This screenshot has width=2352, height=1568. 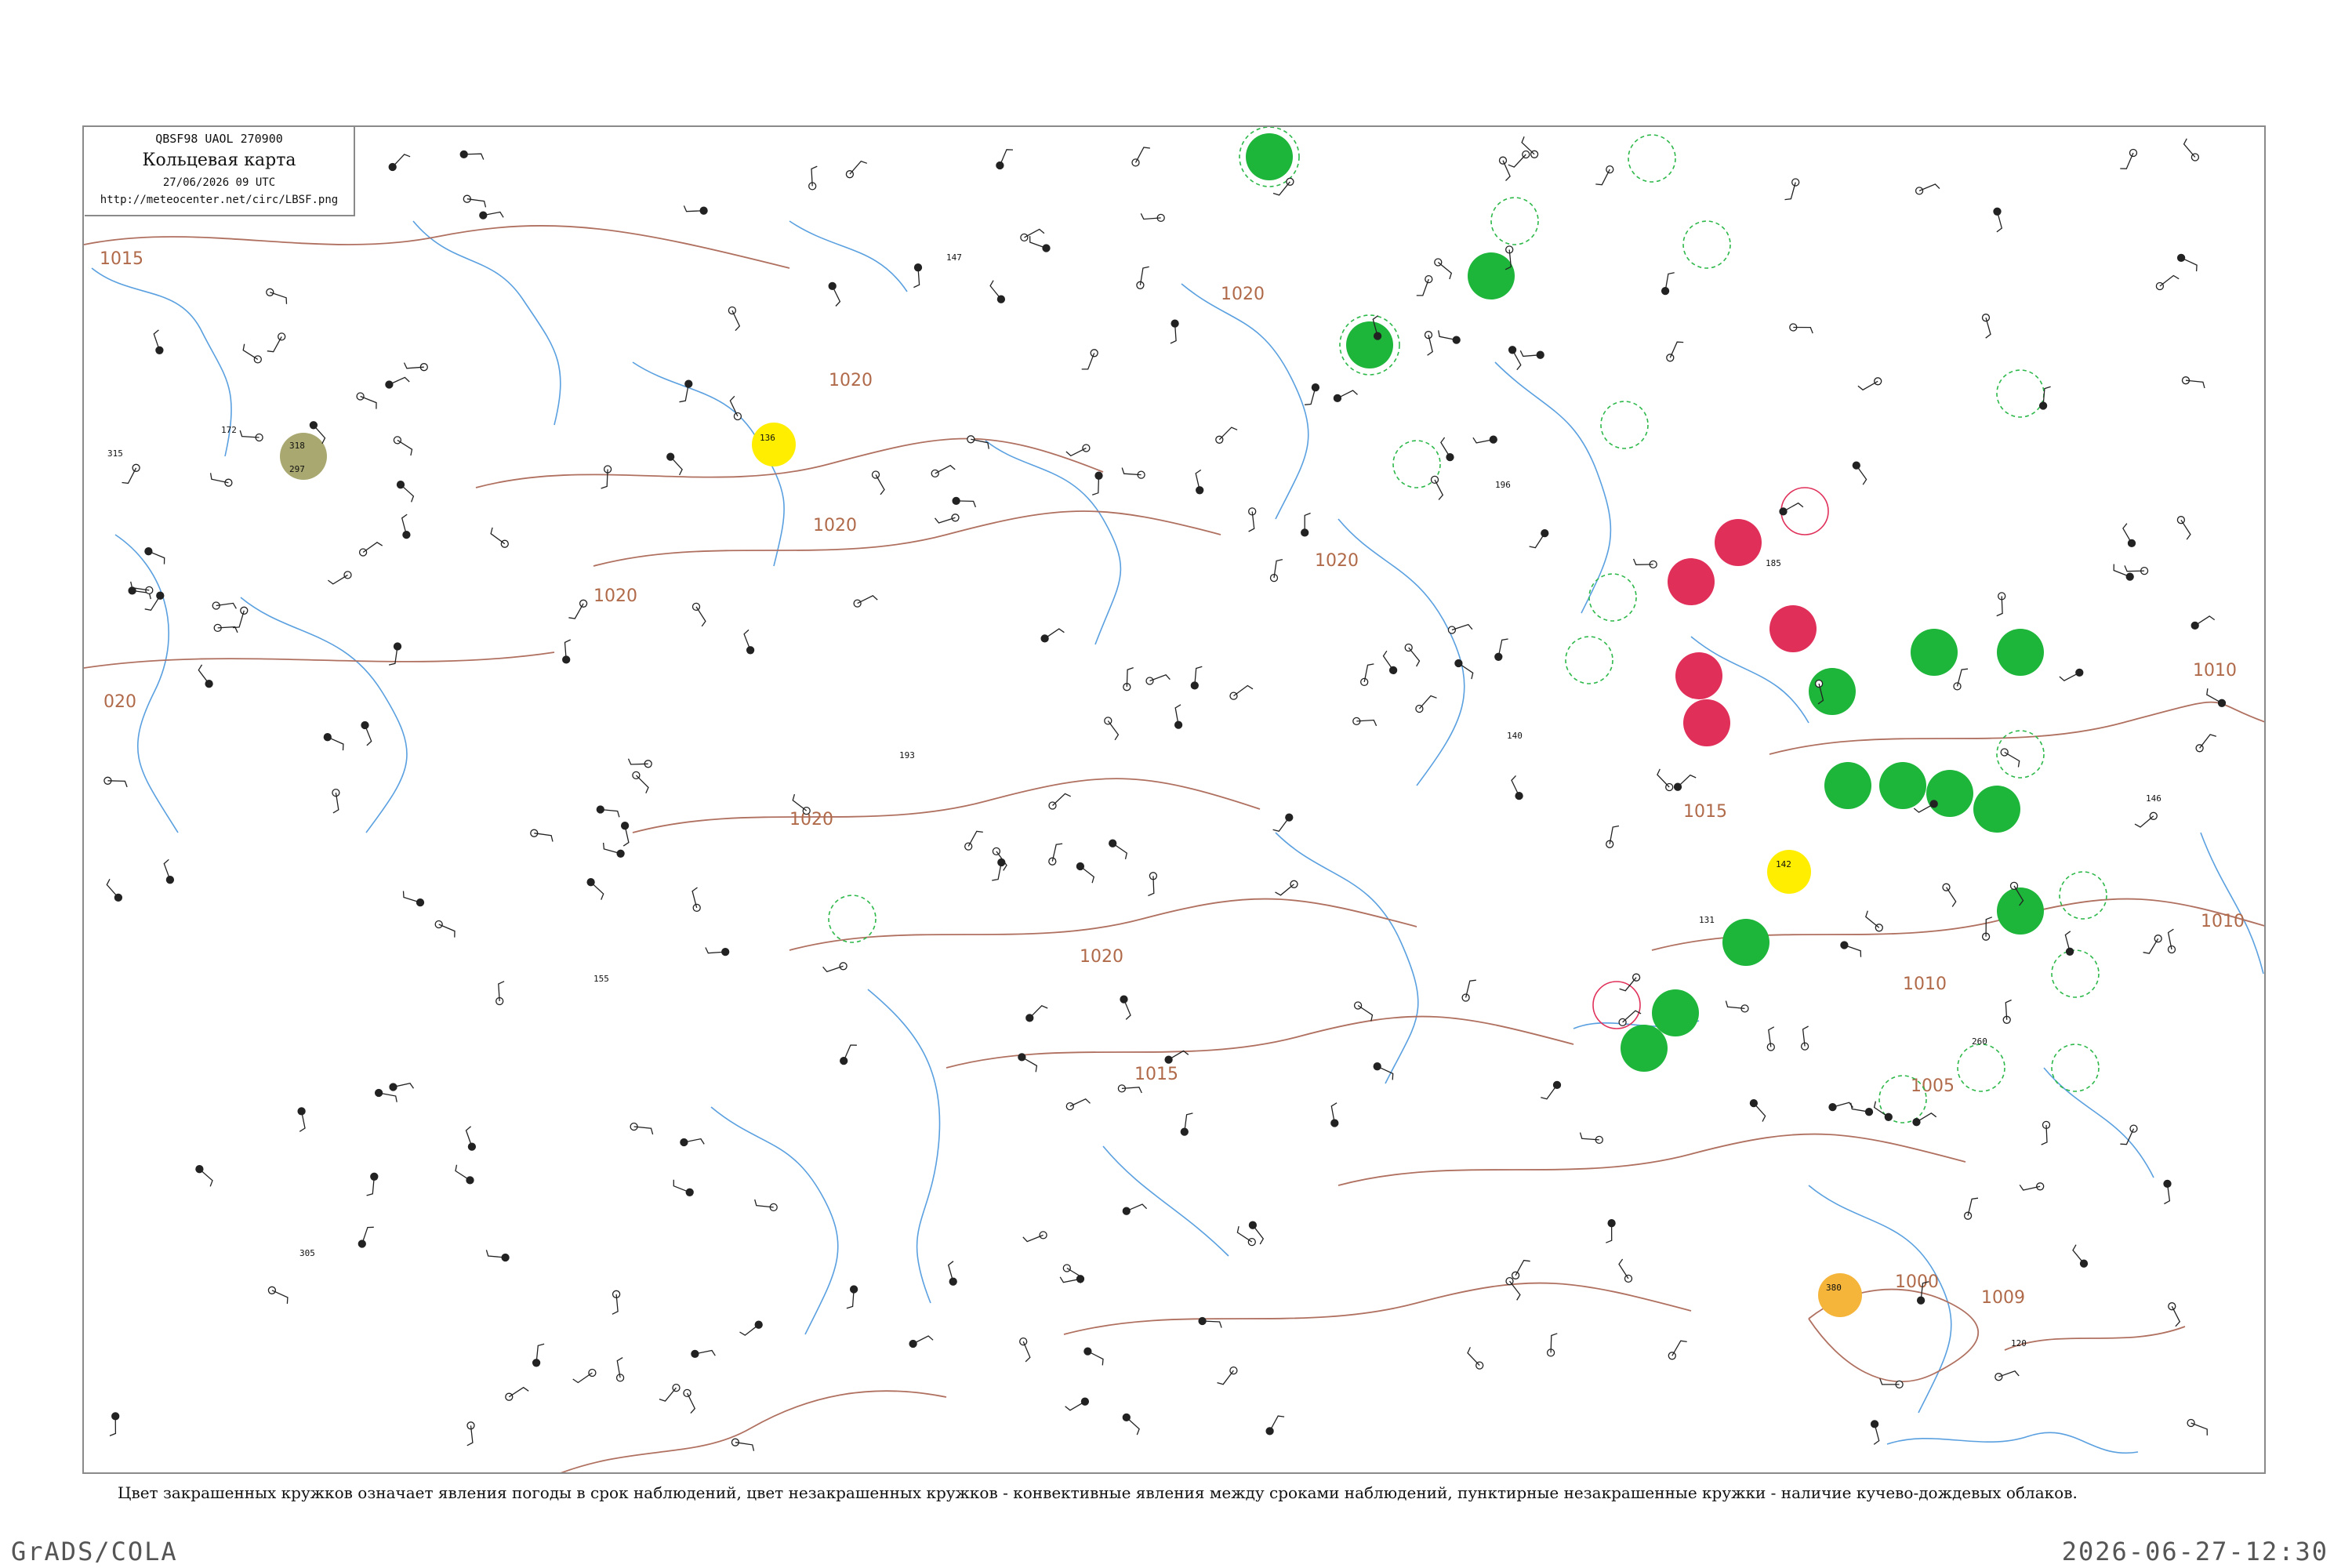 What do you see at coordinates (2083, 895) in the screenshot?
I see `cb-circle` at bounding box center [2083, 895].